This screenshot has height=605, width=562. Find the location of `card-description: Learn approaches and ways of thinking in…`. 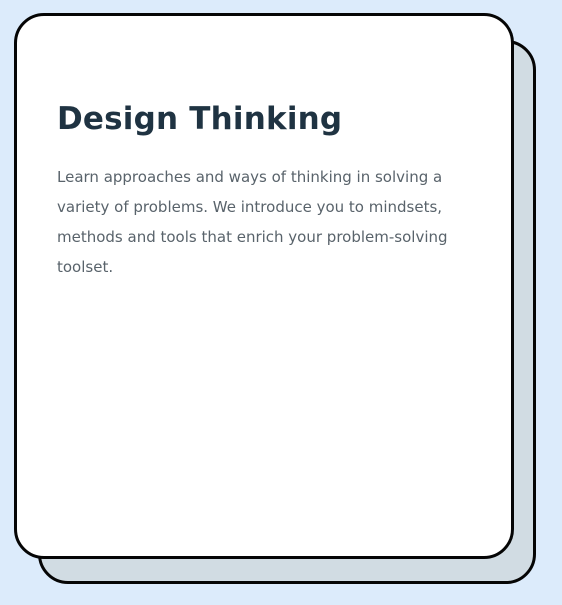

card-description: Learn approaches and ways of thinking in… is located at coordinates (252, 222).